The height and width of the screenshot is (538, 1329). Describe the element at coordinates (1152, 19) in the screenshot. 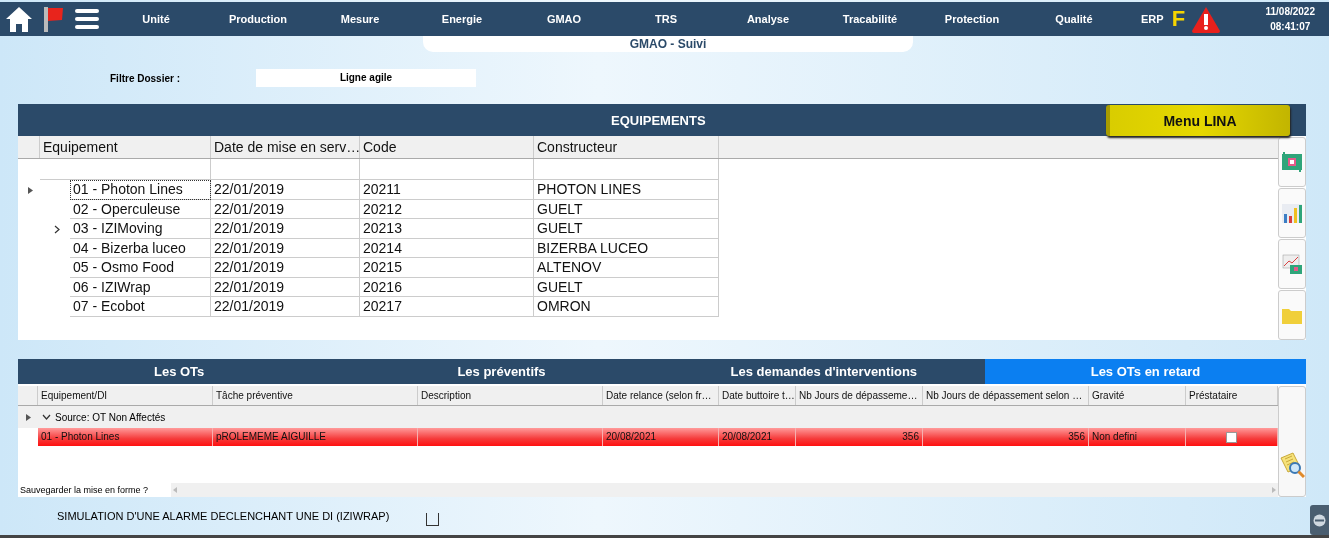

I see `nav-item: ERP` at that location.